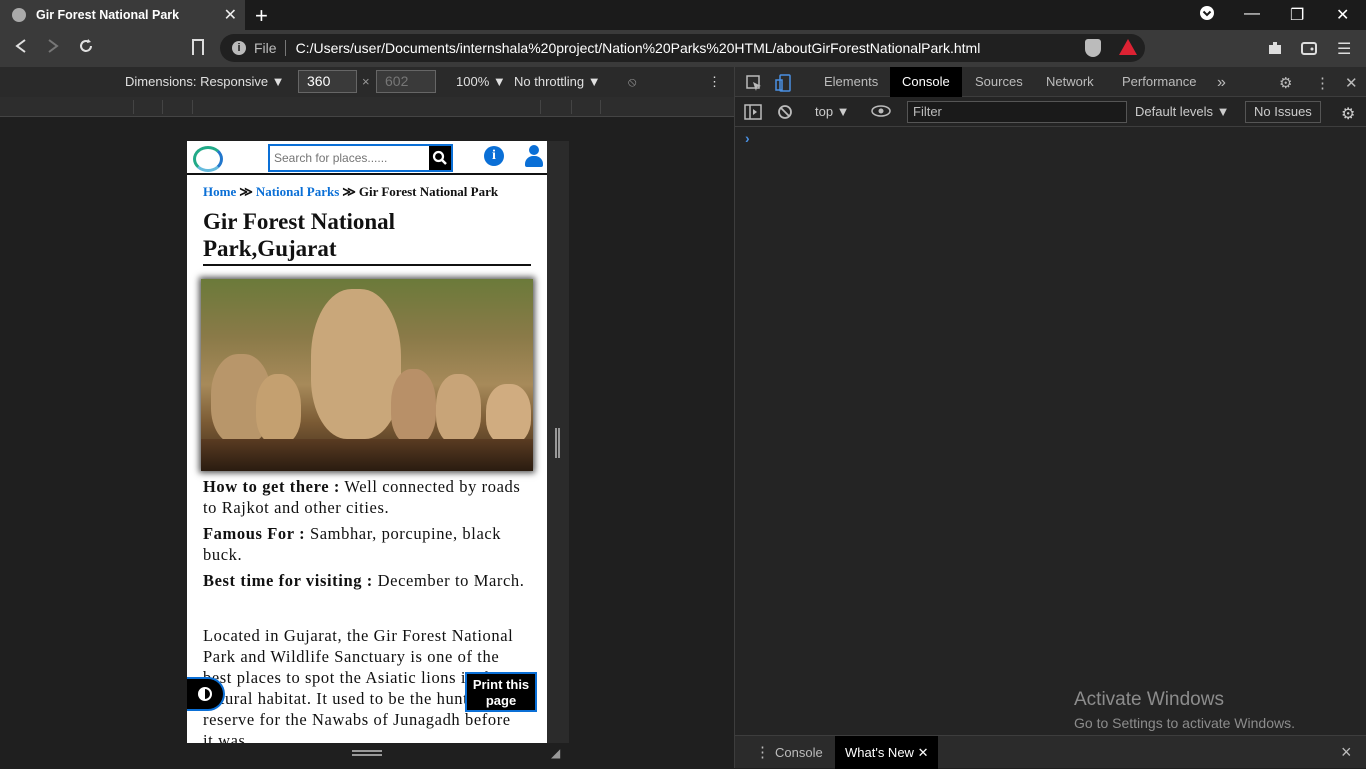  Describe the element at coordinates (1159, 82) in the screenshot. I see `tab-performance: Performance` at that location.